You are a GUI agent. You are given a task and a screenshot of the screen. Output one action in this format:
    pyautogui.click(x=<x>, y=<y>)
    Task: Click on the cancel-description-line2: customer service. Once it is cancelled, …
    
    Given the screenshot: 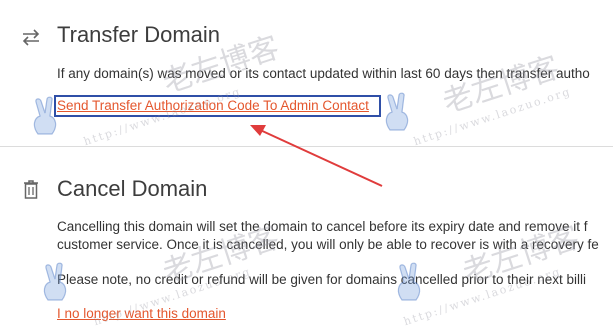 What is the action you would take?
    pyautogui.click(x=328, y=244)
    